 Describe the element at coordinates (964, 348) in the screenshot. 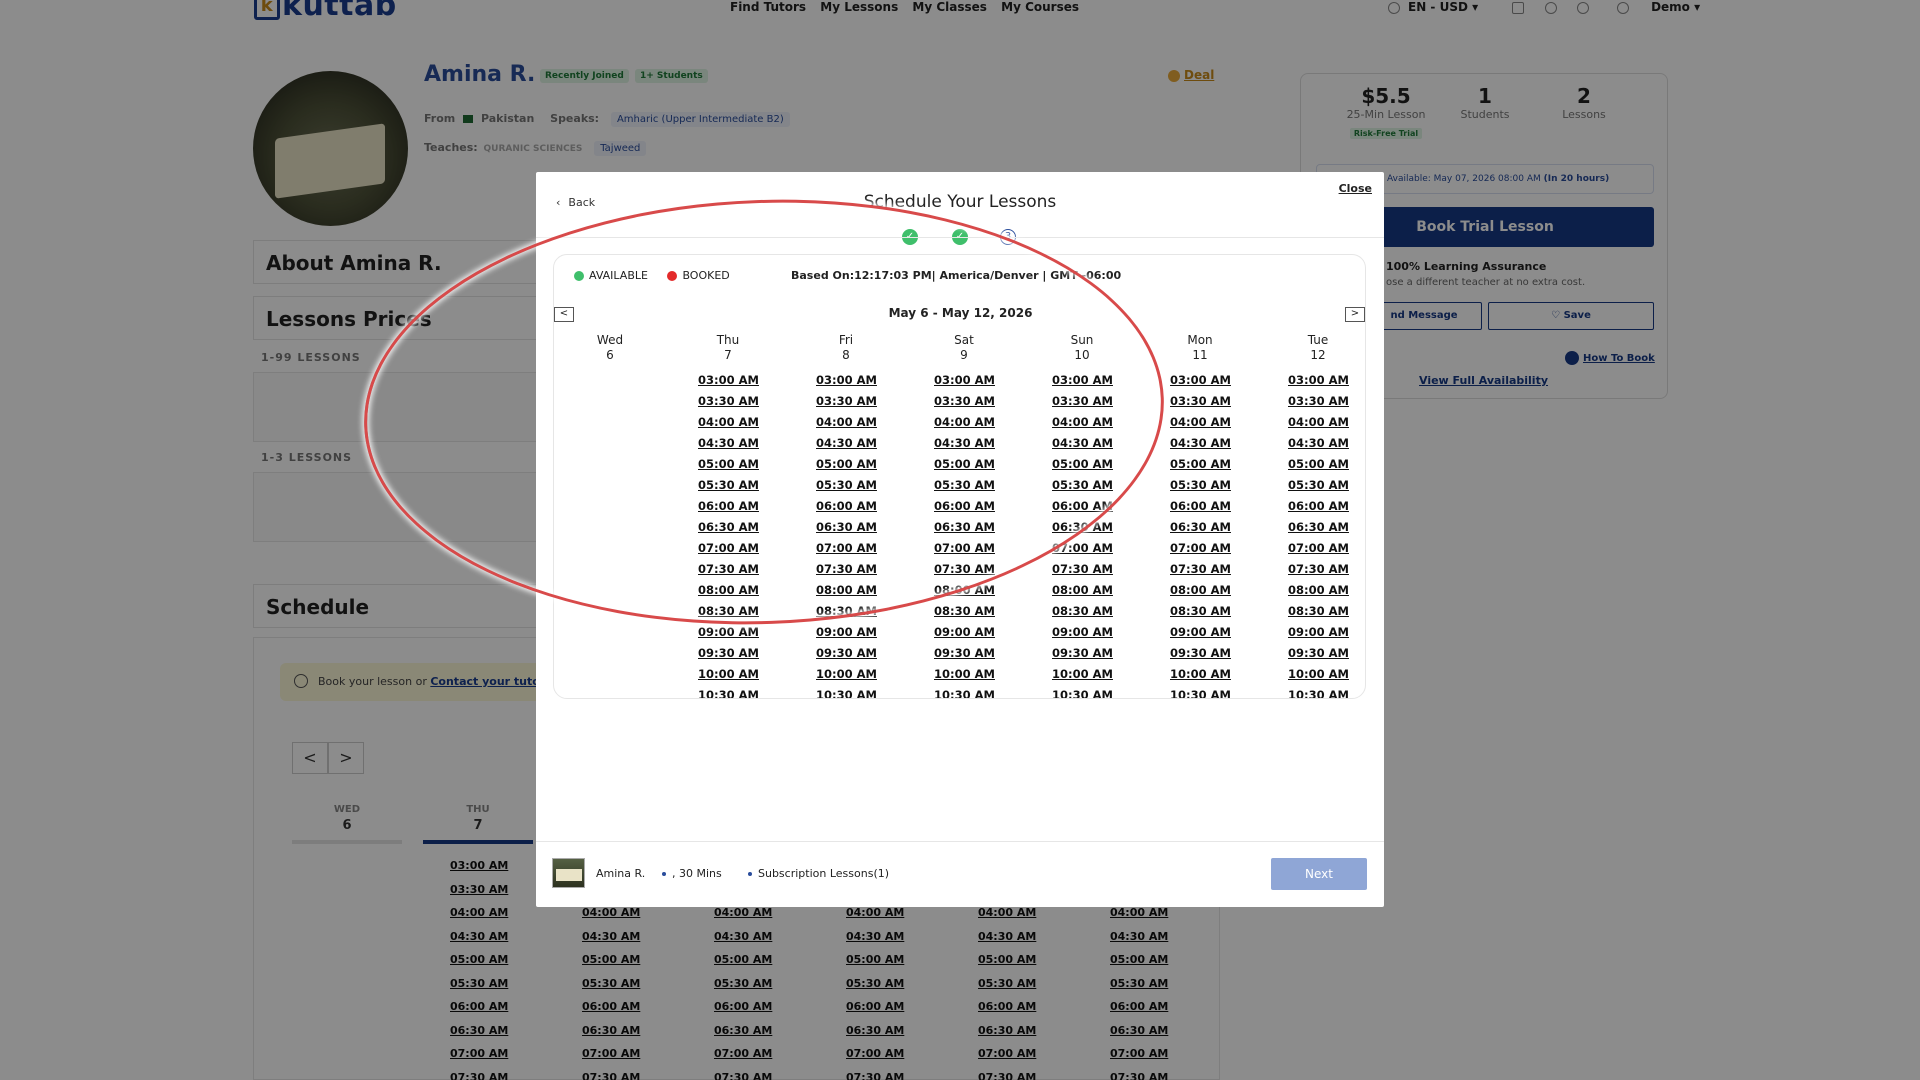

I see `day-header-sat: Sat 9` at that location.